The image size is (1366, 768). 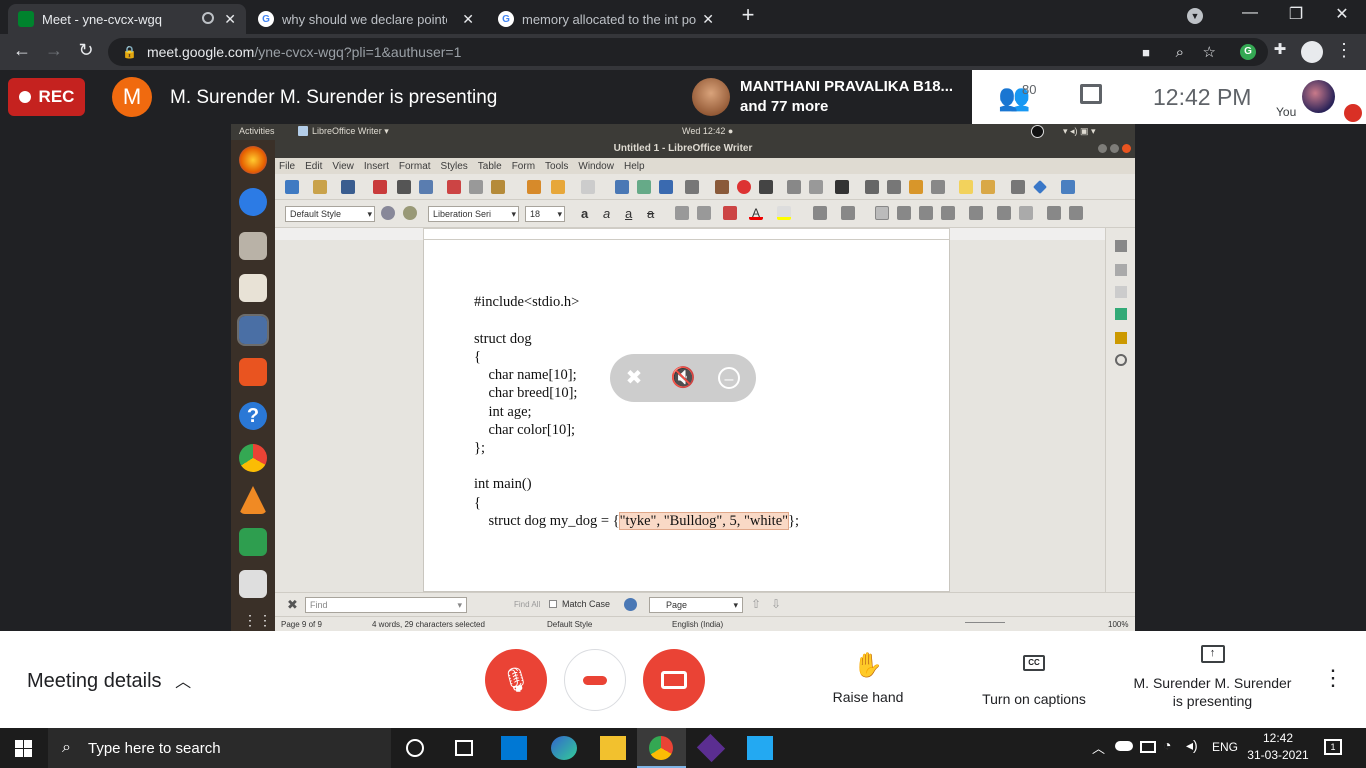 I want to click on mute-participant-icon: 🔇, so click(x=683, y=378).